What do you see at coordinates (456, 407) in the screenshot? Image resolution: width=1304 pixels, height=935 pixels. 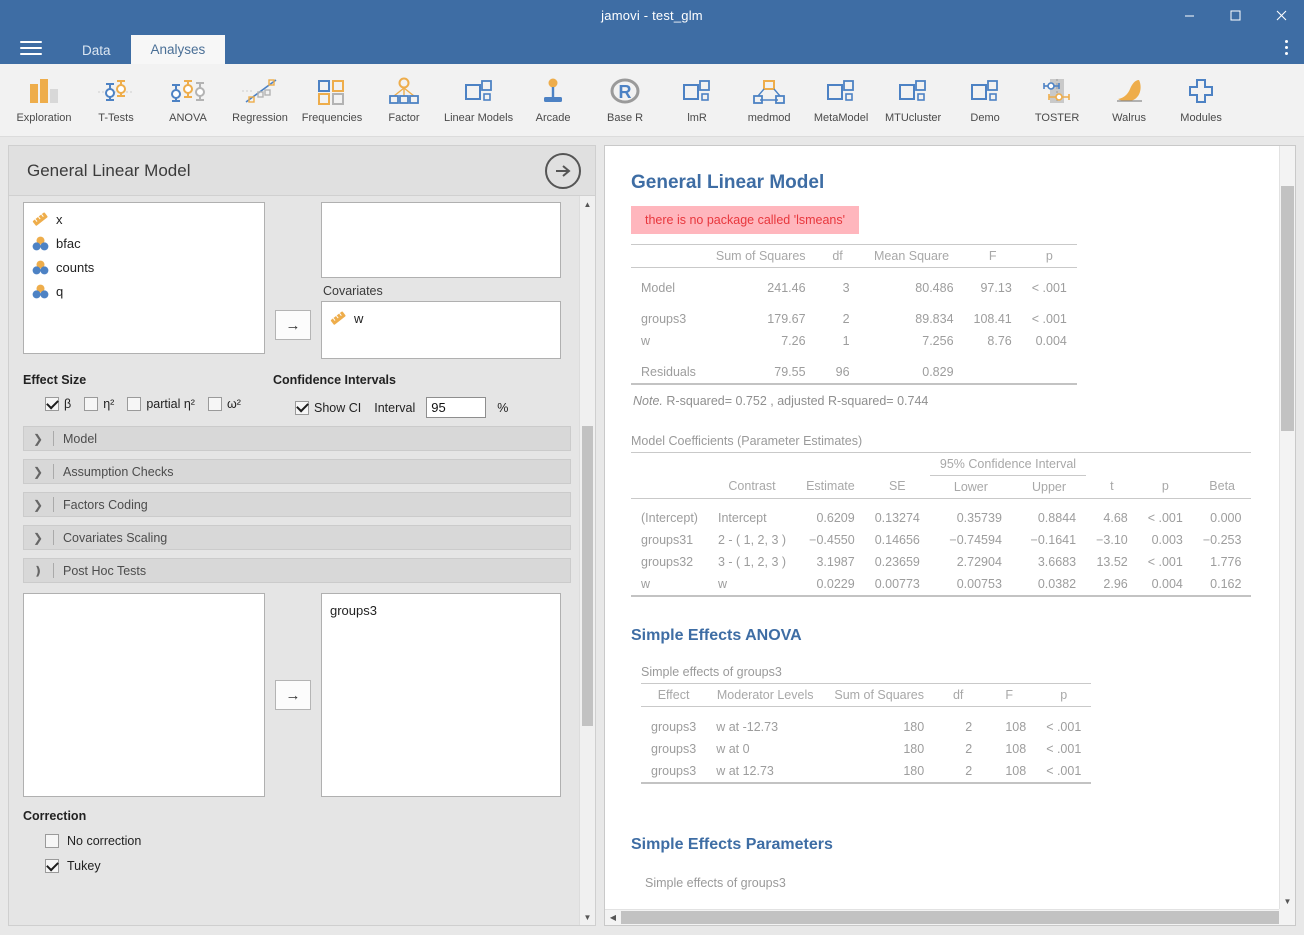 I see `interval-input` at bounding box center [456, 407].